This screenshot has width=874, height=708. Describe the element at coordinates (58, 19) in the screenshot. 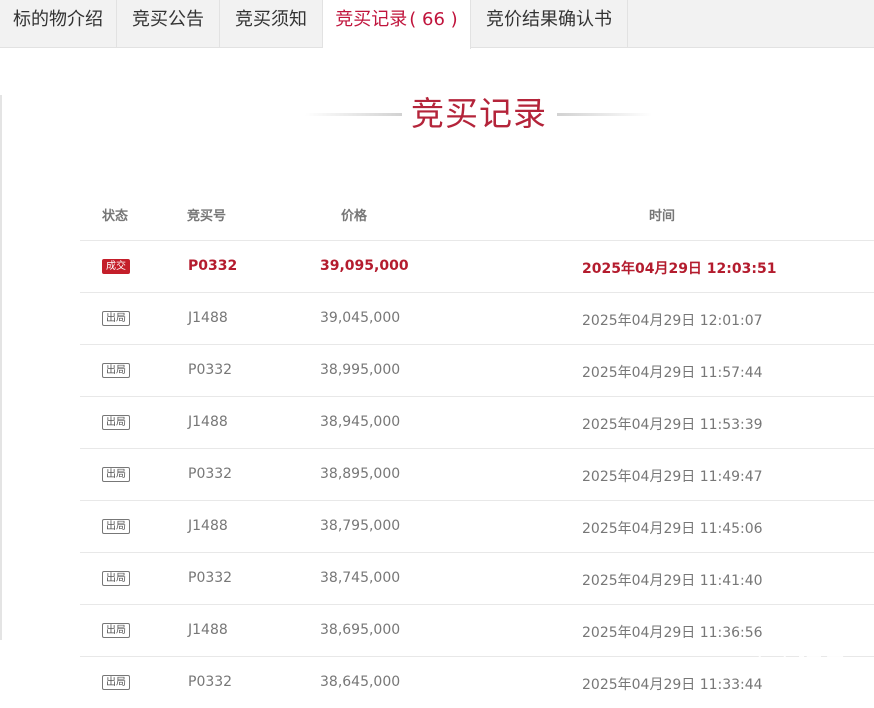

I see `tab-label: 标的物介绍` at that location.